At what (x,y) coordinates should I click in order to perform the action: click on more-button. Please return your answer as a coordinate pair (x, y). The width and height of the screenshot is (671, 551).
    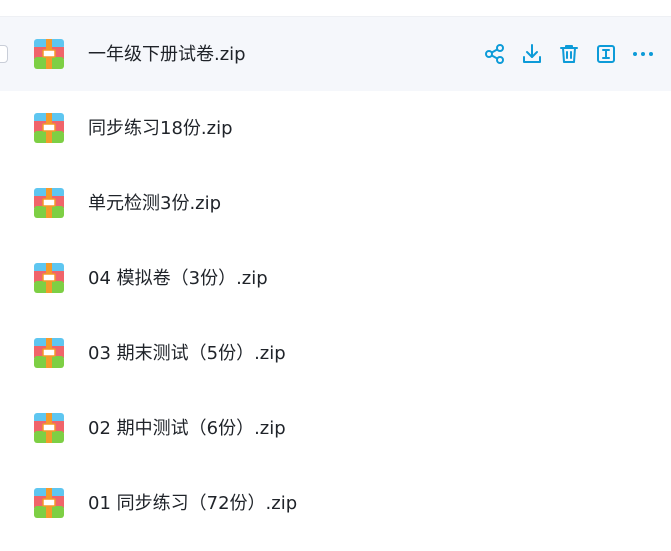
    Looking at the image, I should click on (643, 54).